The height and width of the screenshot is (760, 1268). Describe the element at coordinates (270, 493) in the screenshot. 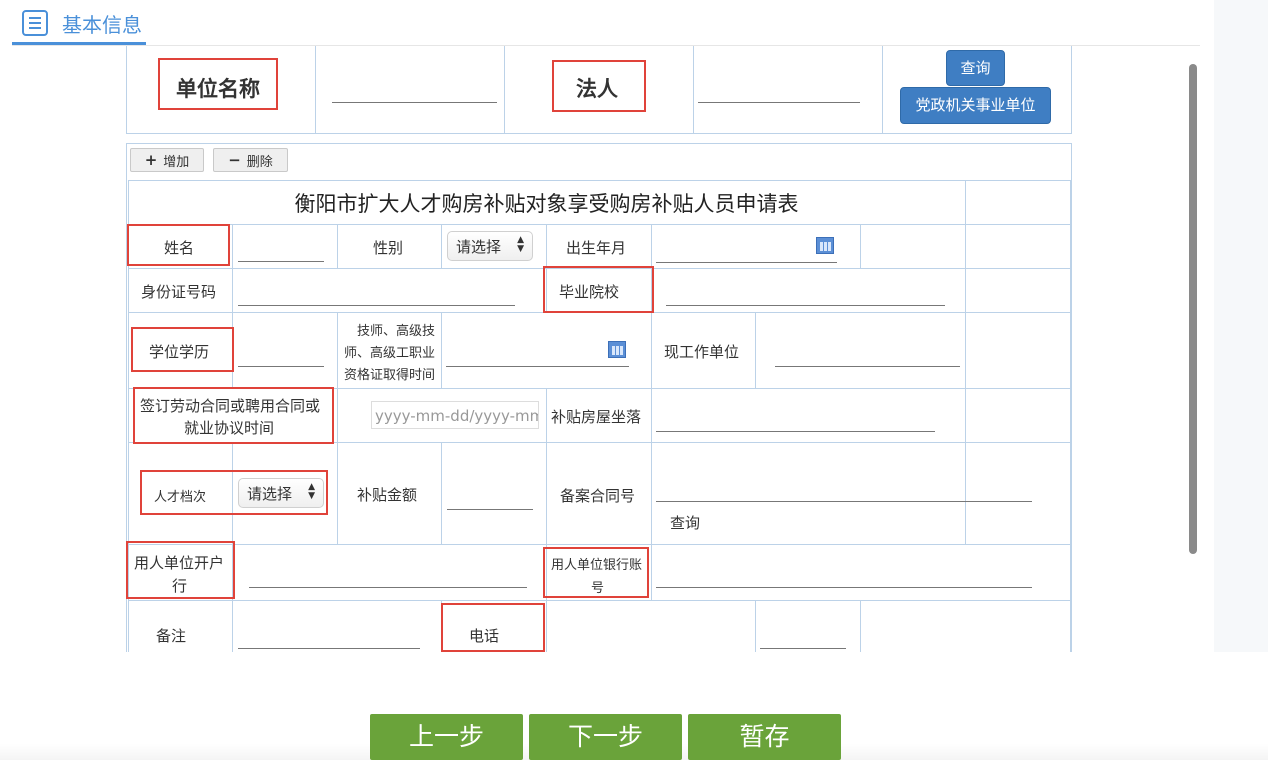

I see `talent-level-select-value: 请选择` at that location.